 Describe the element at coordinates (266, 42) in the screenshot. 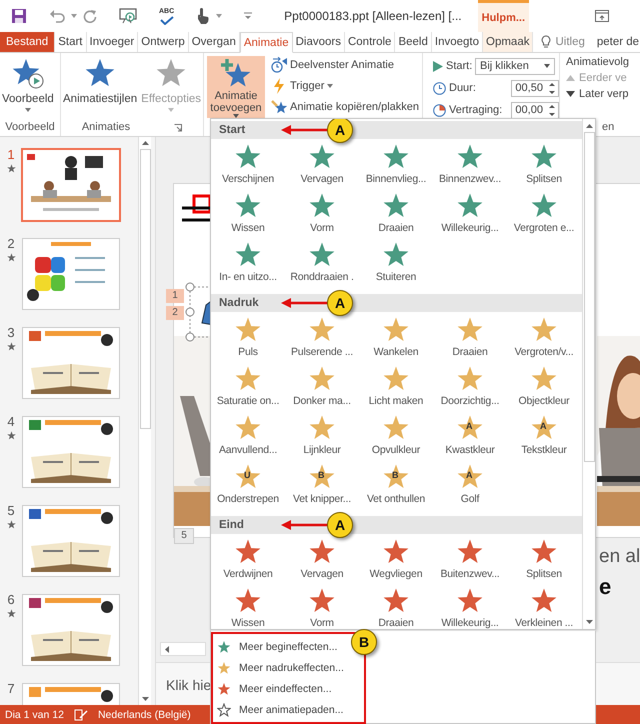

I see `ribbon-tab: Animatie` at that location.